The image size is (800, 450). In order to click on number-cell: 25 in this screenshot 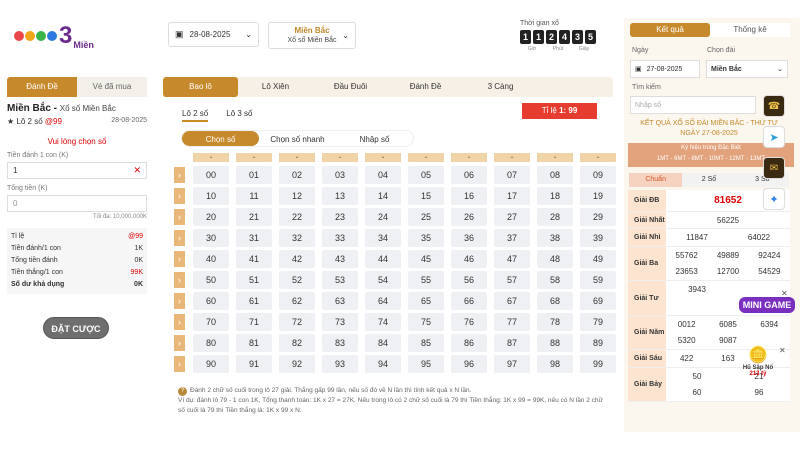, I will do `click(426, 217)`.